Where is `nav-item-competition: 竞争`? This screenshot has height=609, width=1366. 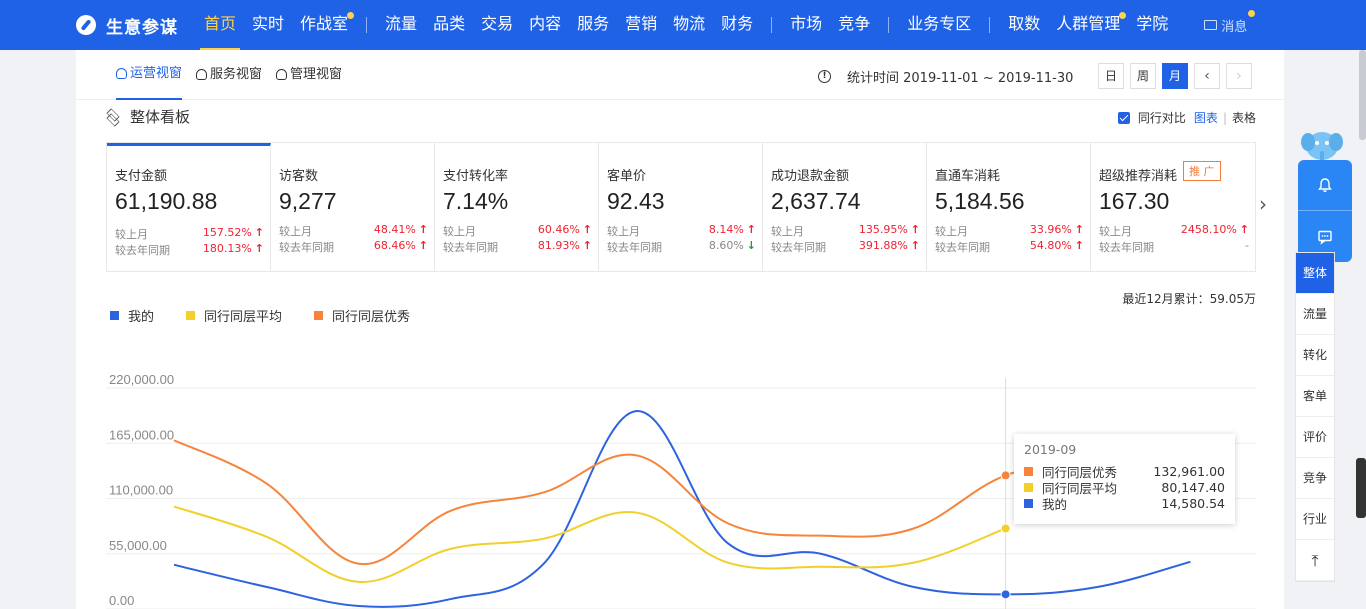
nav-item-competition: 竞争 is located at coordinates (854, 25).